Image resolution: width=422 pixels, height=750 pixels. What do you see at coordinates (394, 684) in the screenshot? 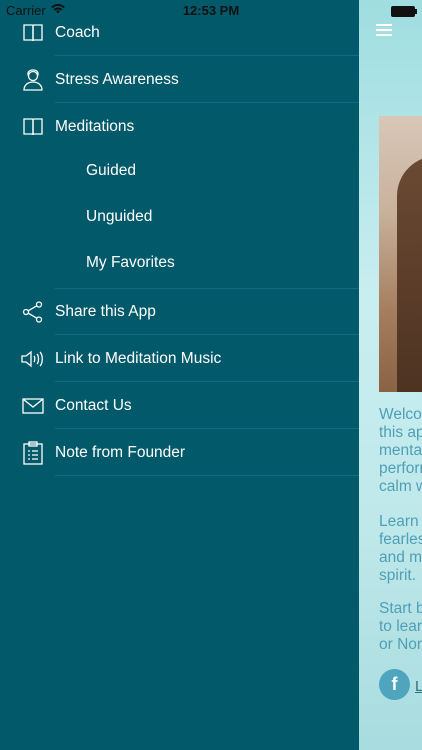
I see `facebook-icon: f` at bounding box center [394, 684].